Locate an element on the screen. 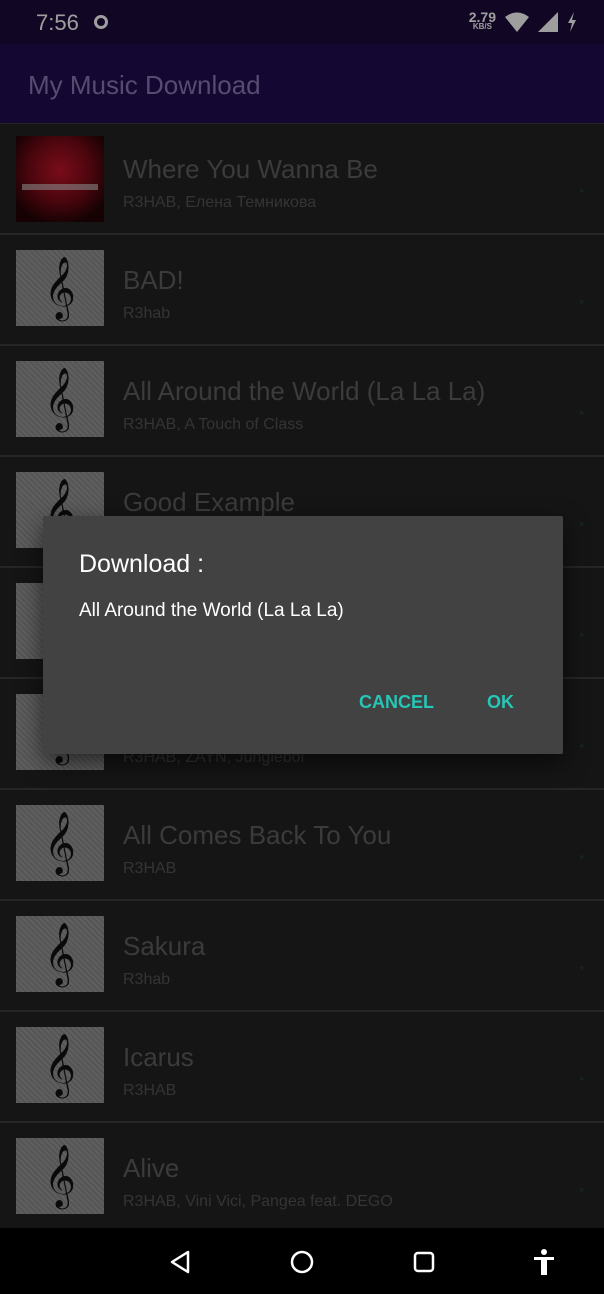  dialog-title: Download : is located at coordinates (142, 564).